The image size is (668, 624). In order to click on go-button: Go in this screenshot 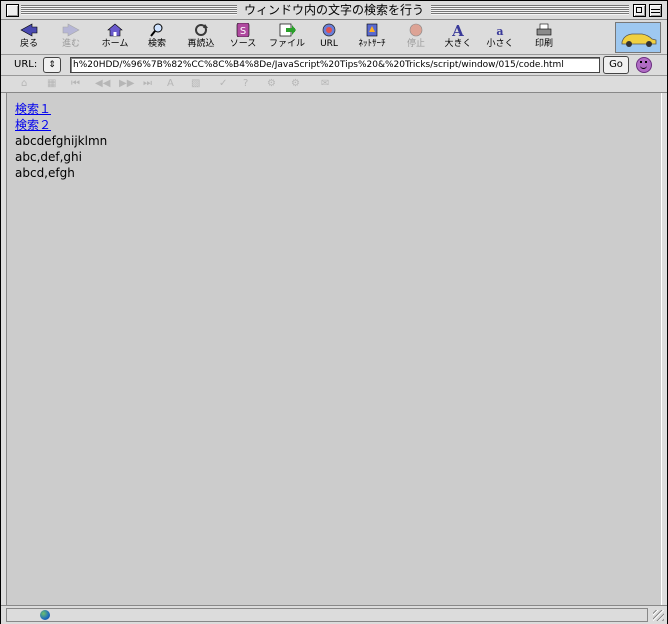, I will do `click(616, 65)`.